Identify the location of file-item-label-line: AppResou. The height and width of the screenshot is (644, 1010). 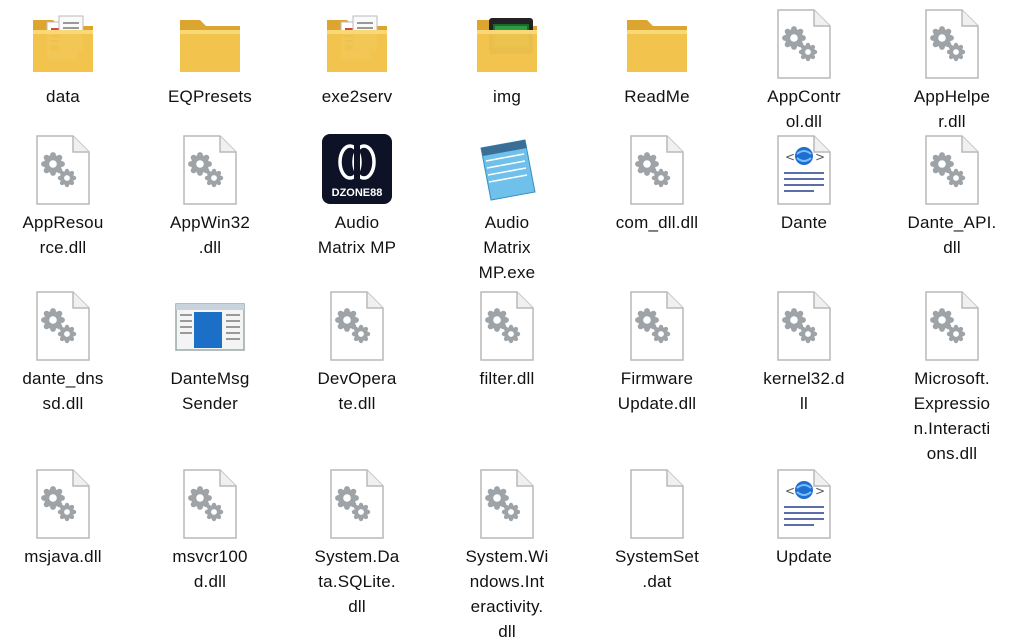
(63, 222).